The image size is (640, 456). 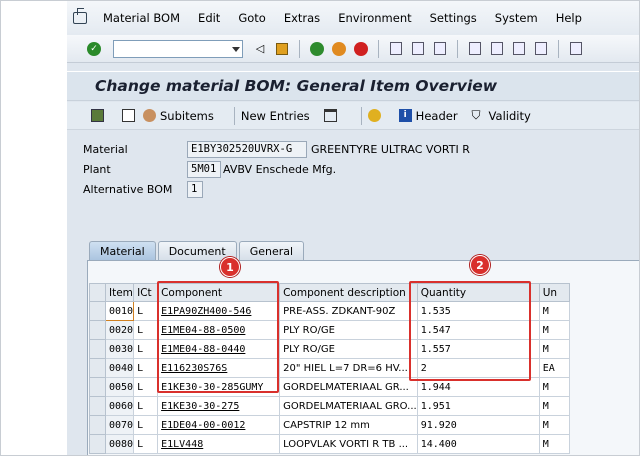 What do you see at coordinates (119, 292) in the screenshot?
I see `column-header-item: Item` at bounding box center [119, 292].